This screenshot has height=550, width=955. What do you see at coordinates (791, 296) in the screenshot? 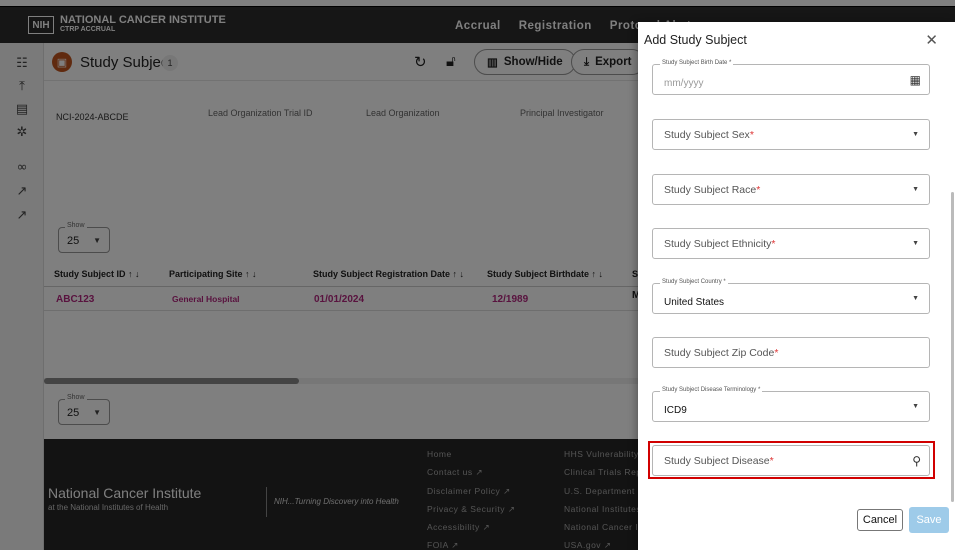
I see `country-select: Study Subject Country * United States ▼` at bounding box center [791, 296].